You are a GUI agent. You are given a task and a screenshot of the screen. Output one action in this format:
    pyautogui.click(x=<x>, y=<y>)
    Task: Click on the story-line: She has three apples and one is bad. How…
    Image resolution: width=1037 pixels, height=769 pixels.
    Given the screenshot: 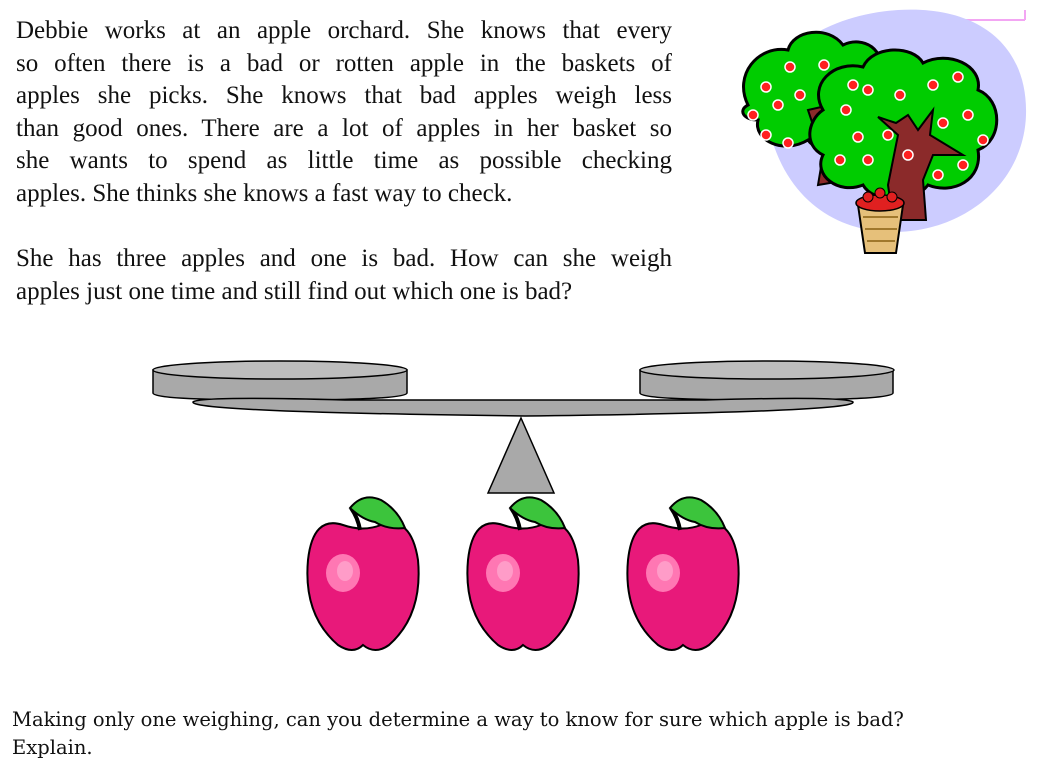 What is the action you would take?
    pyautogui.click(x=344, y=258)
    